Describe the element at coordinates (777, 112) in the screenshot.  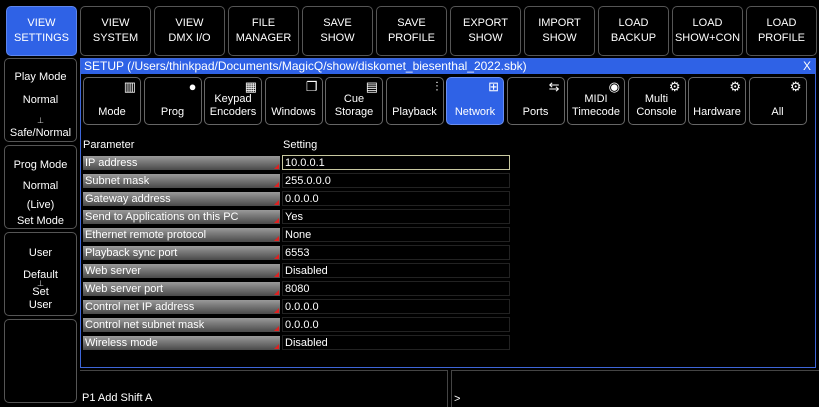
I see `tab-label: All` at that location.